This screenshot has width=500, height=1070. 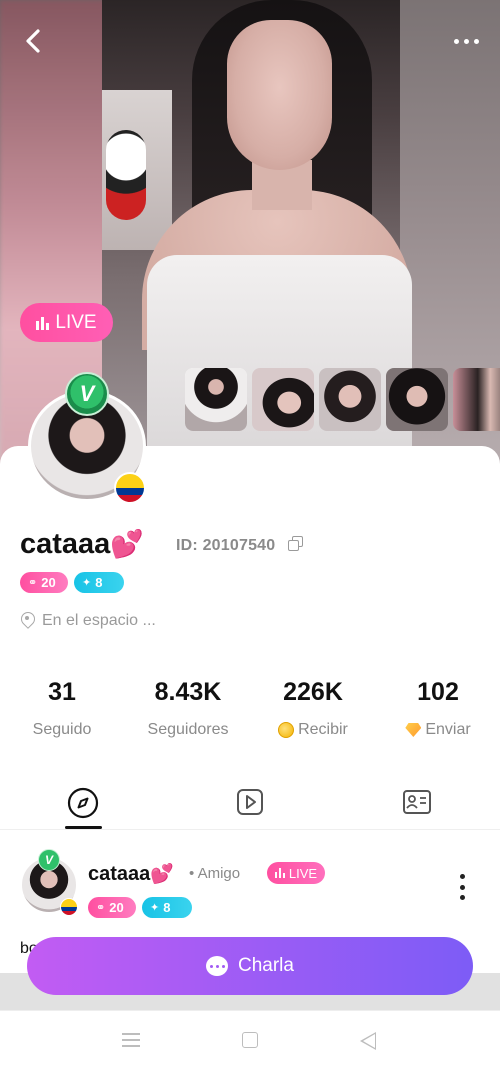 What do you see at coordinates (126, 175) in the screenshot?
I see `plush-toy` at bounding box center [126, 175].